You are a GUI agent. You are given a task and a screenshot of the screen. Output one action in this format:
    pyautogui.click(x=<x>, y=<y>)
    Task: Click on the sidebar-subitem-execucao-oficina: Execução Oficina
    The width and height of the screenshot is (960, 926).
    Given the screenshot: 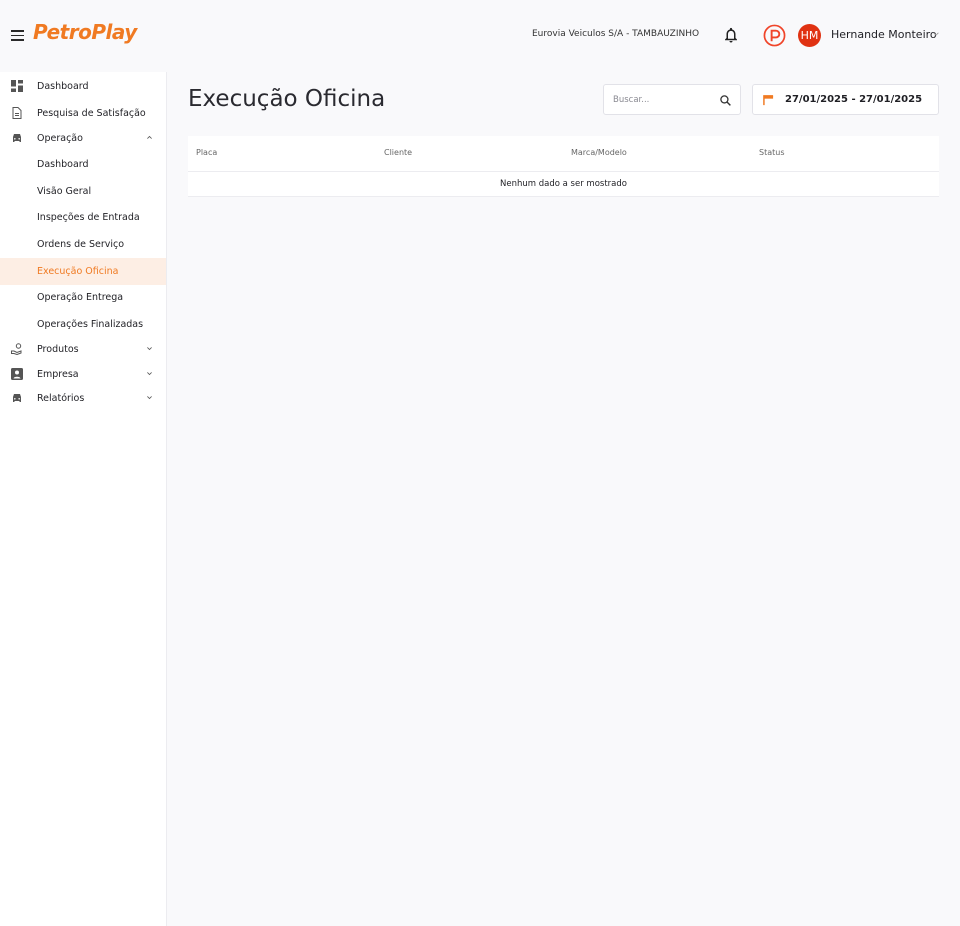 What is the action you would take?
    pyautogui.click(x=83, y=271)
    